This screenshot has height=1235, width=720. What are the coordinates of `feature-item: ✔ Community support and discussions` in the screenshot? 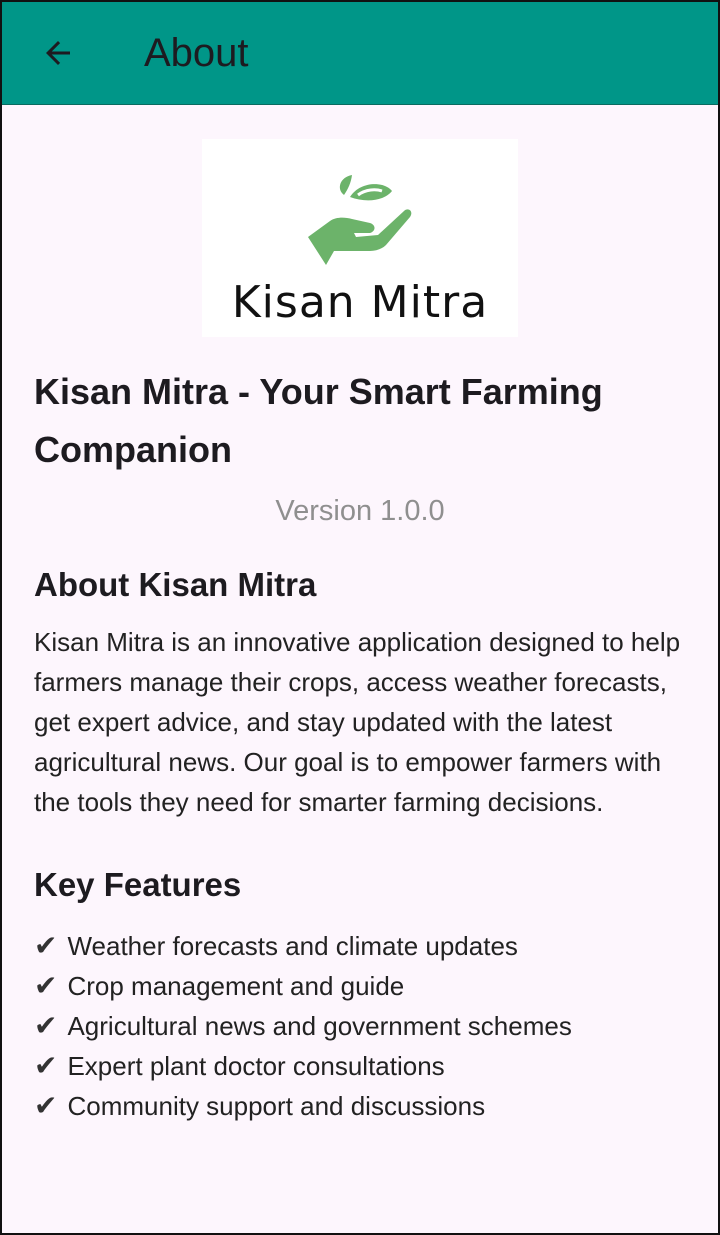 It's located at (360, 1106).